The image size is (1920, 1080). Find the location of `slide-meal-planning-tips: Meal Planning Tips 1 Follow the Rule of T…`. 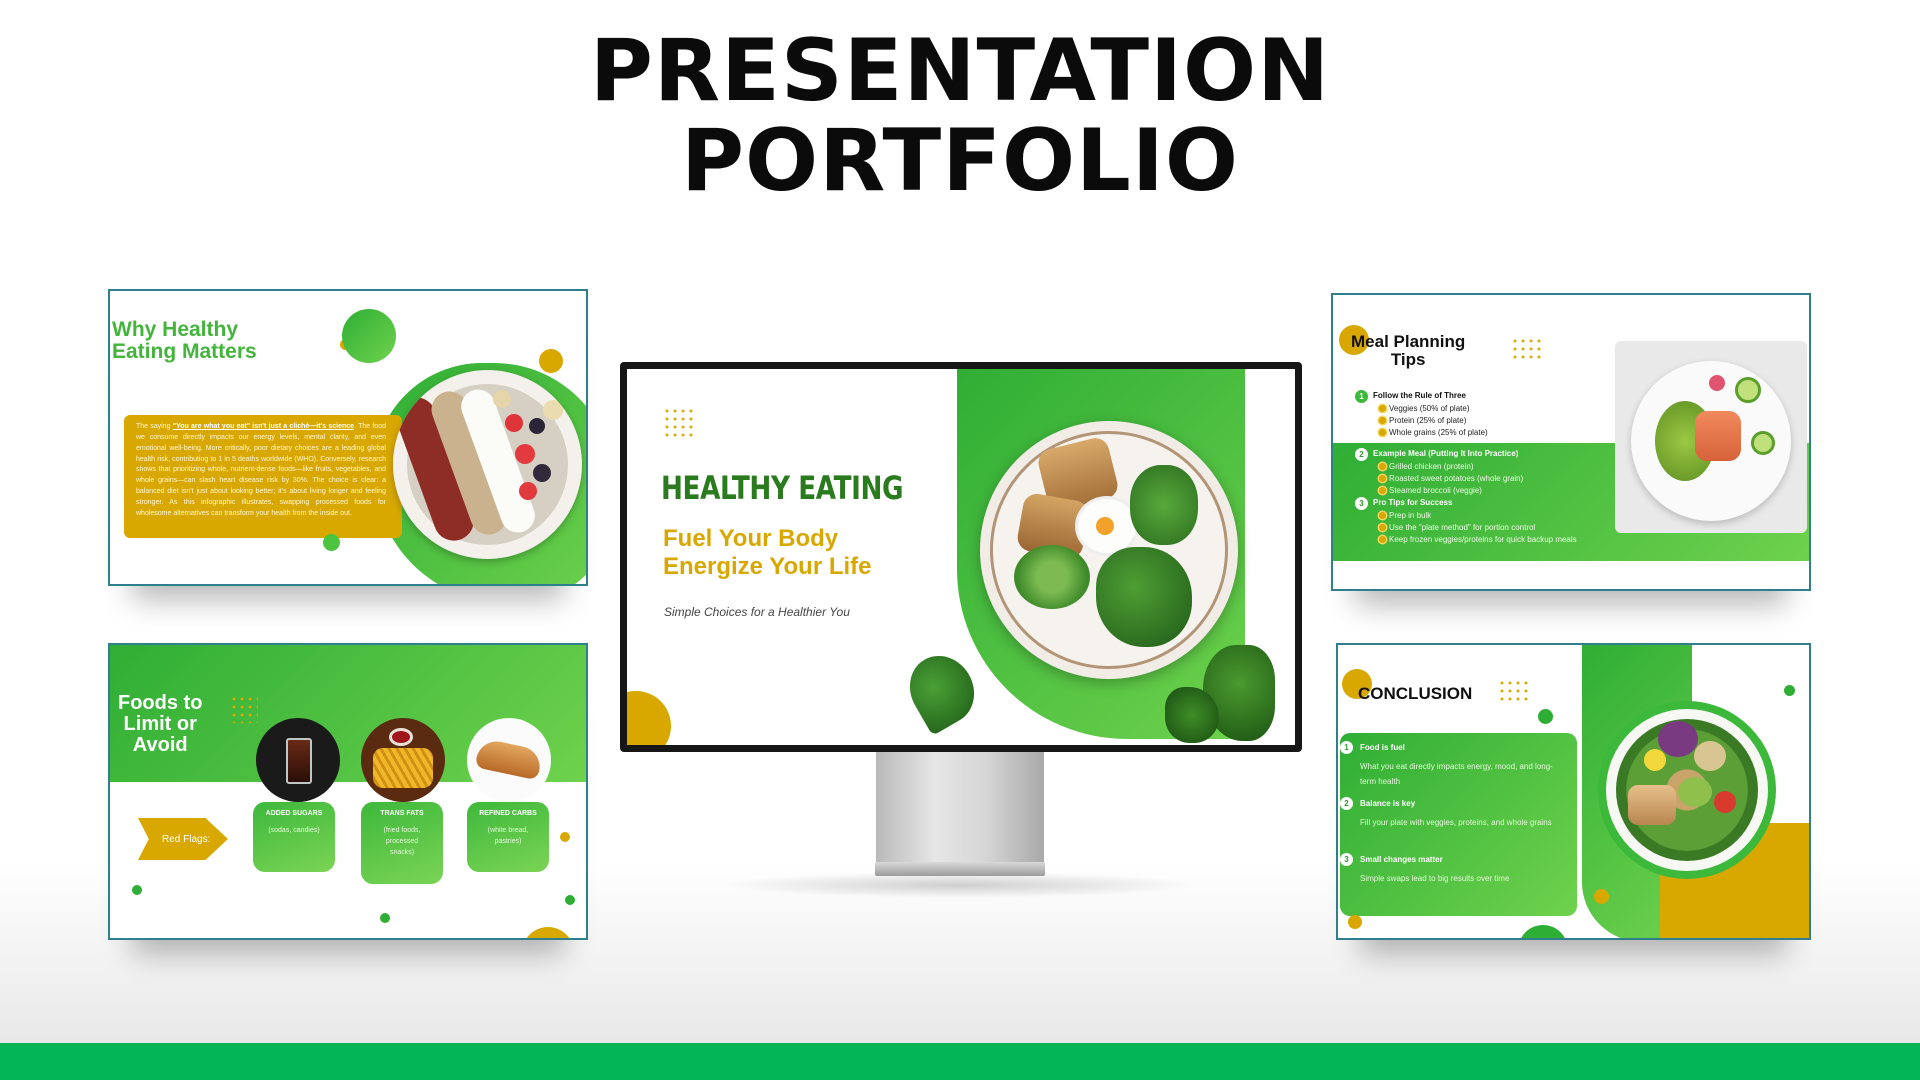

slide-meal-planning-tips: Meal Planning Tips 1 Follow the Rule of T… is located at coordinates (1571, 442).